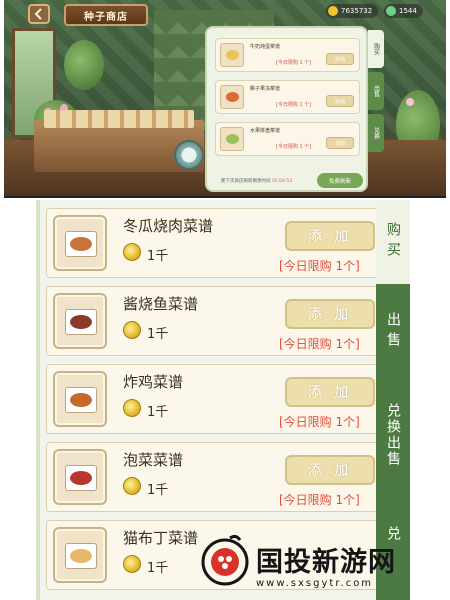 The height and width of the screenshot is (600, 450). Describe the element at coordinates (228, 477) in the screenshot. I see `recipe-card: 泡菜菜谱 1千 添 加 [今日限购 1个]` at that location.